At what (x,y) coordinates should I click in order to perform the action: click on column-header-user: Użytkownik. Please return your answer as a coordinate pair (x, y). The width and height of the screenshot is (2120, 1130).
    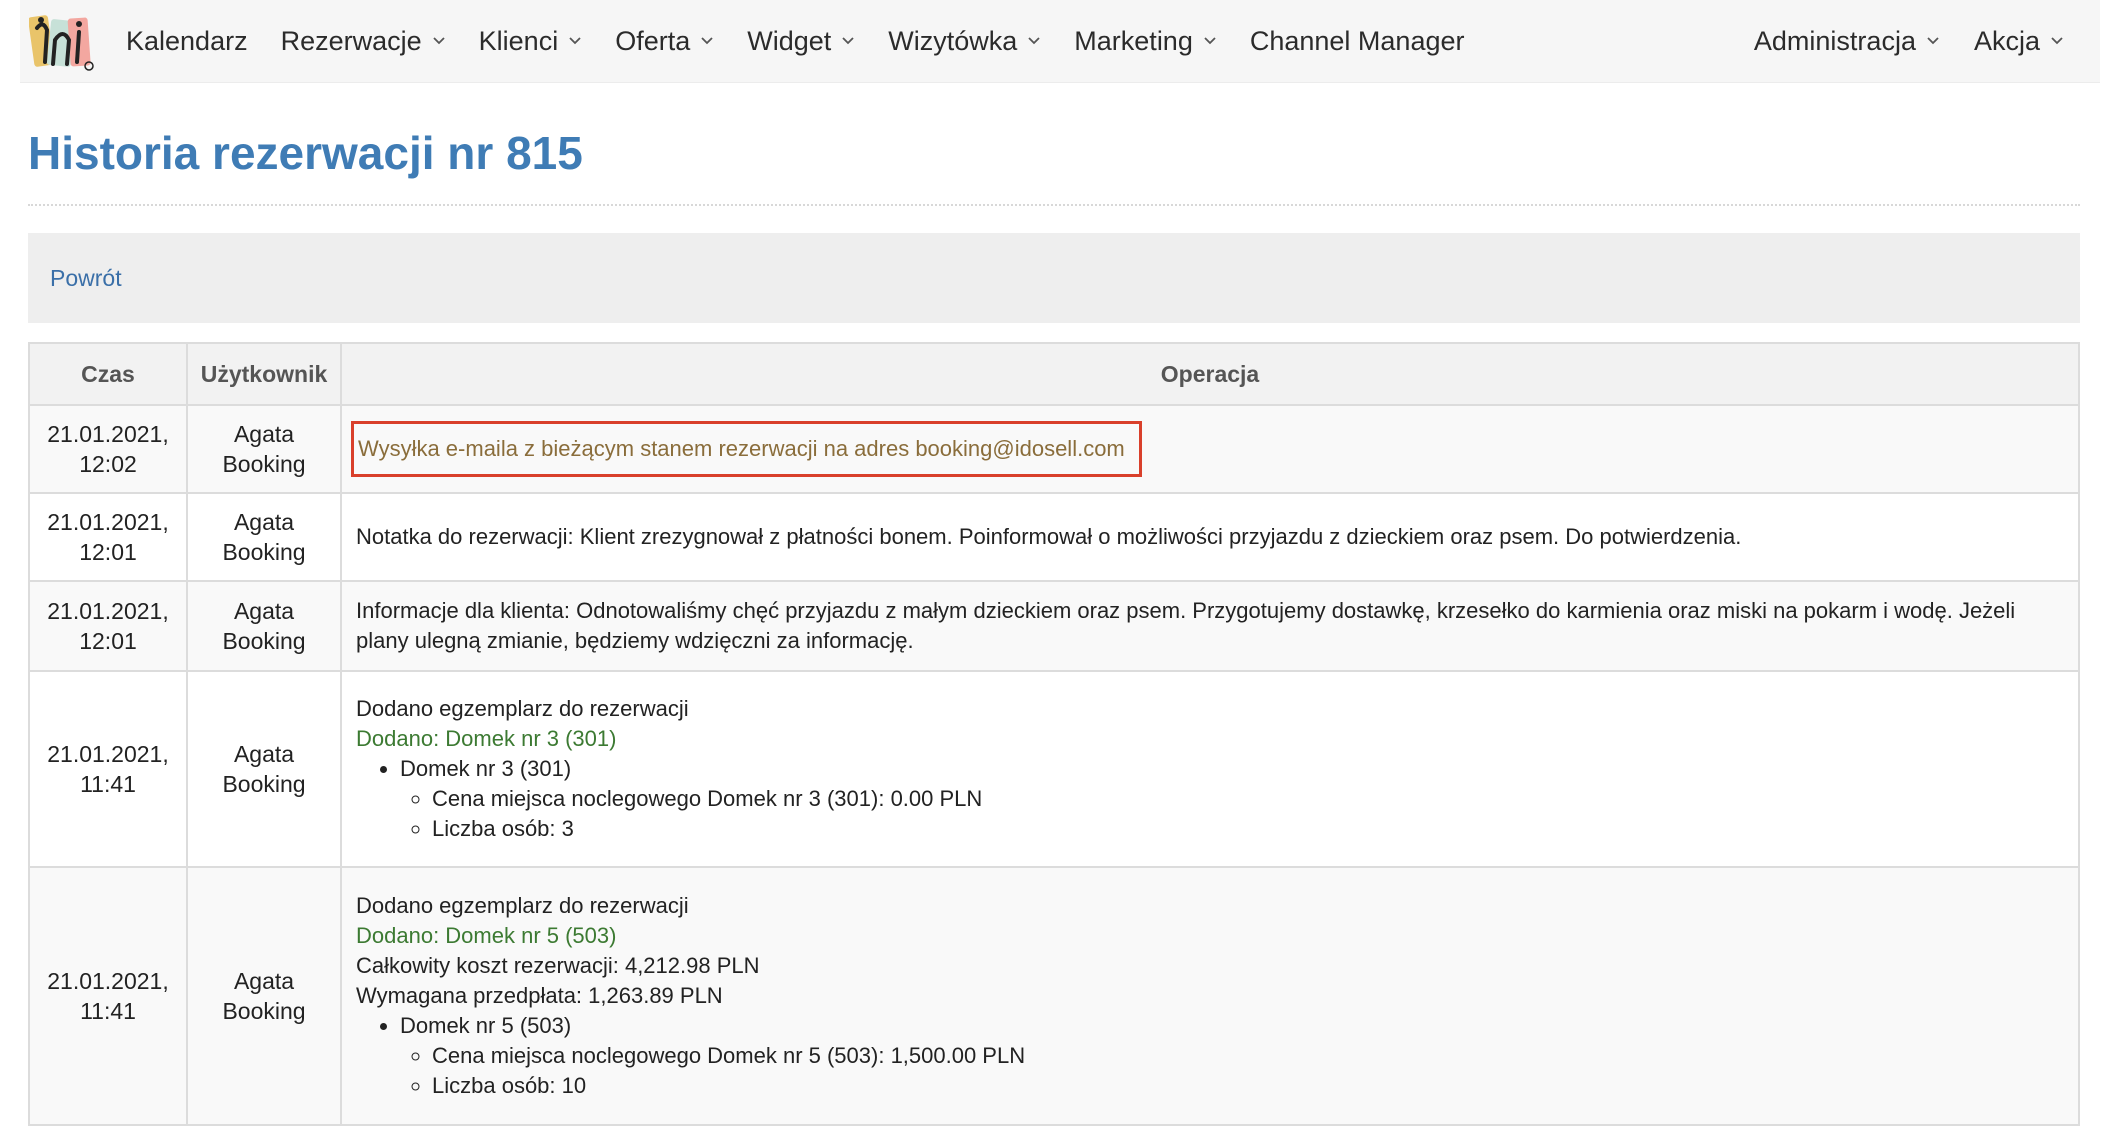
    Looking at the image, I should click on (264, 374).